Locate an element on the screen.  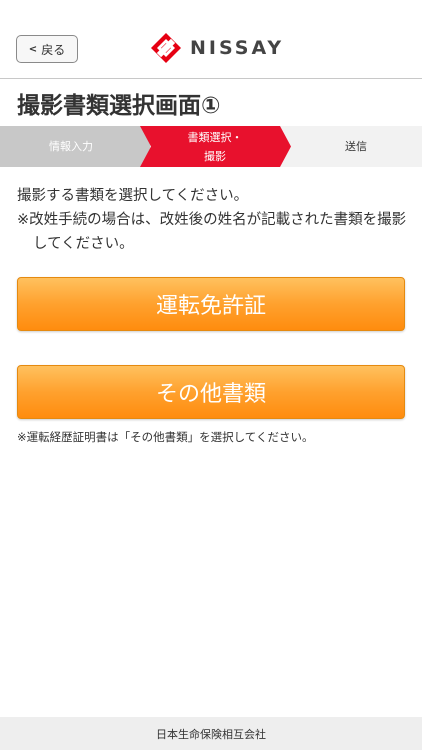
step-document-select: 書類選択・ 撮影 is located at coordinates (215, 147).